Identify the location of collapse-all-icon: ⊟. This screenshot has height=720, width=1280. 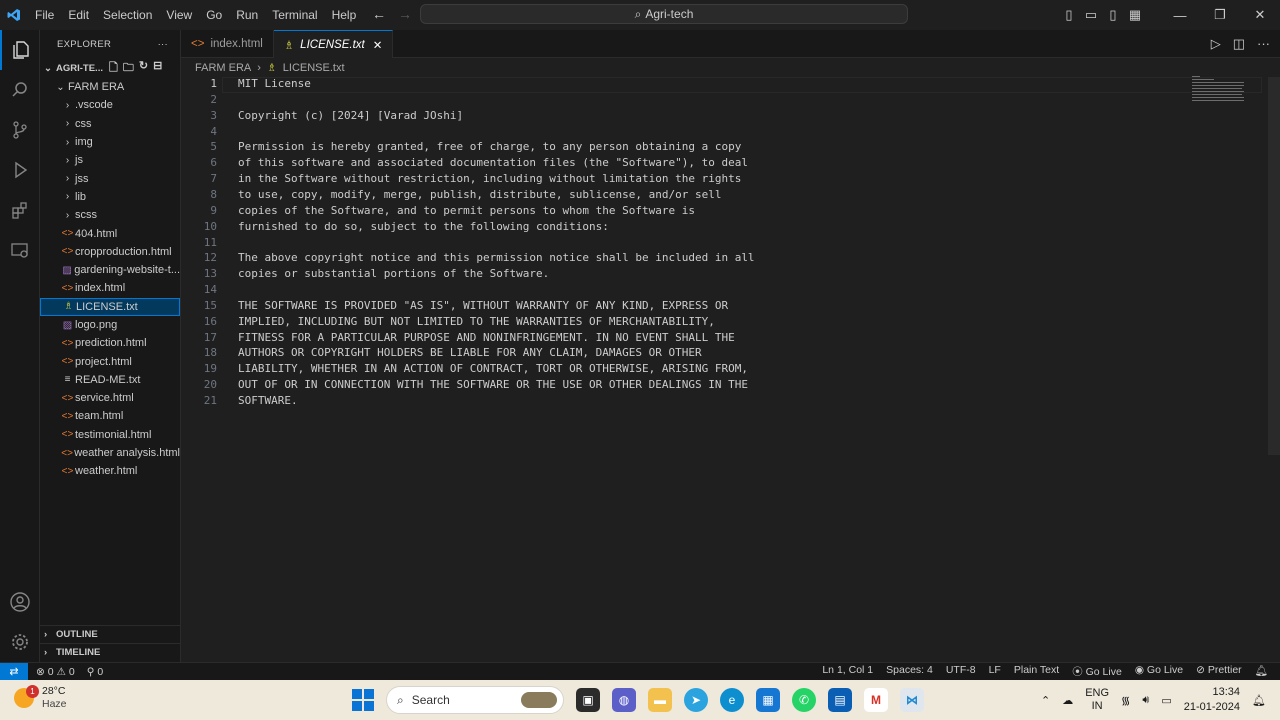
(157, 68).